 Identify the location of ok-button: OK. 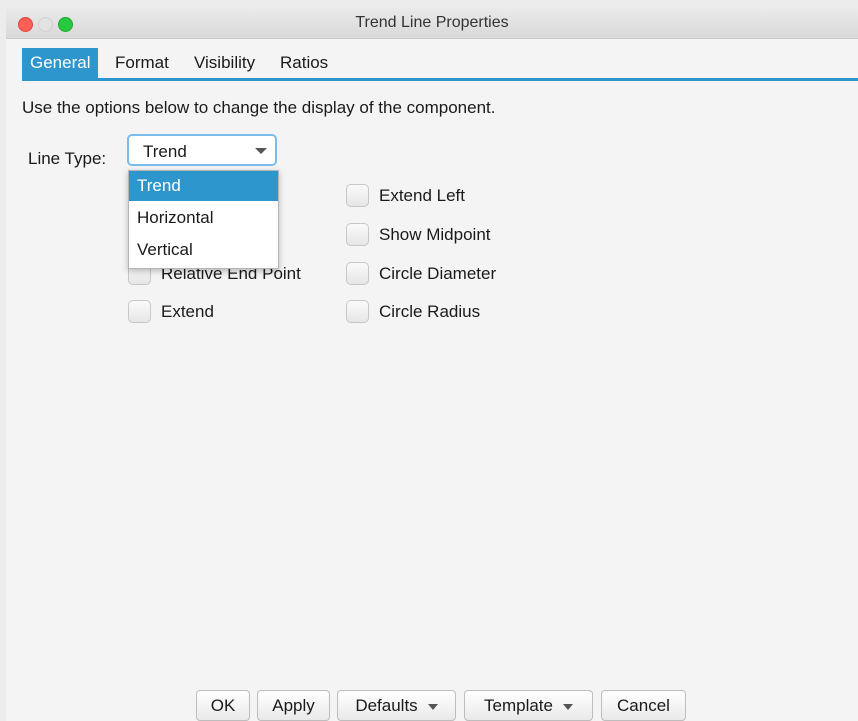
(223, 705).